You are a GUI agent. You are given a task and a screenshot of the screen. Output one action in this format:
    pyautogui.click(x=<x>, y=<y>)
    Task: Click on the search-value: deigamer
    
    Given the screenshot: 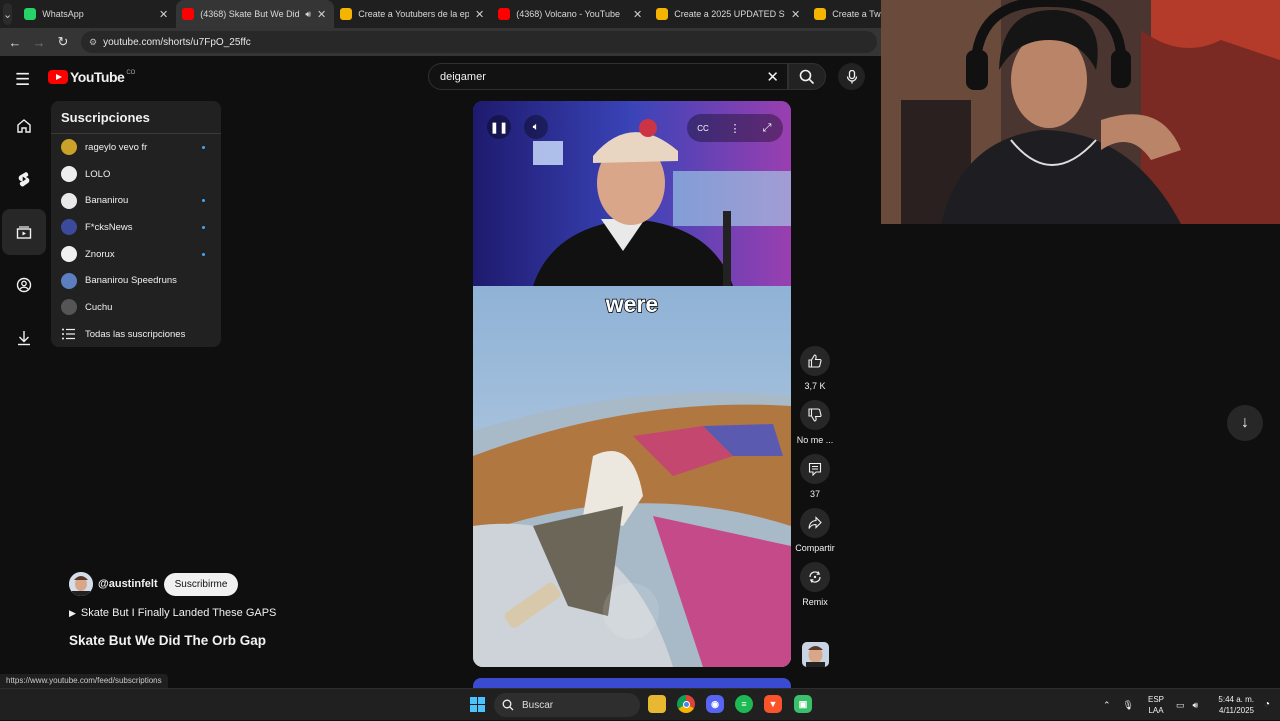 What is the action you would take?
    pyautogui.click(x=463, y=76)
    